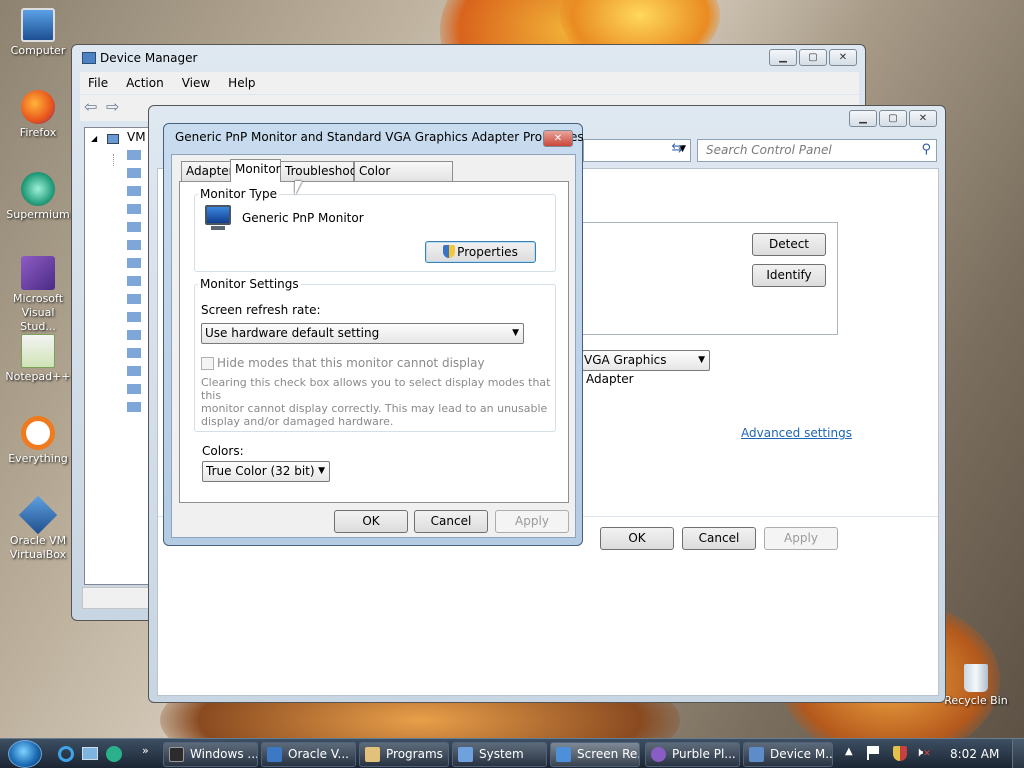 The image size is (1024, 768). Describe the element at coordinates (403, 178) in the screenshot. I see `tab-color-management: Color Management` at that location.